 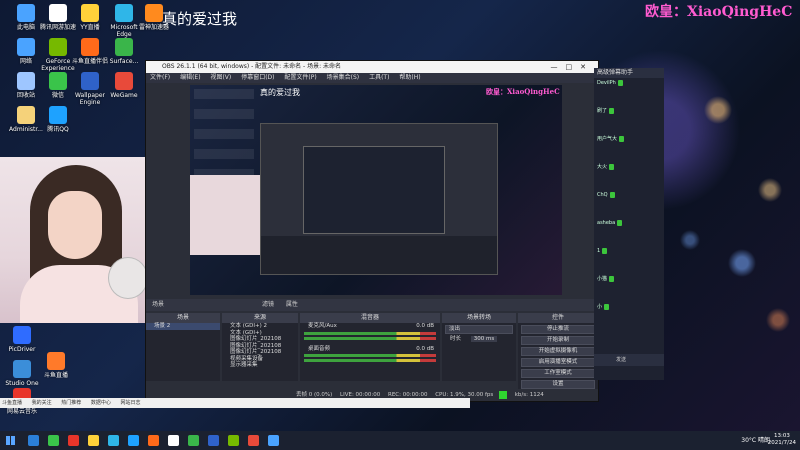 What do you see at coordinates (183, 352) in the screenshot?
I see `scenes-dock: 场景 2` at bounding box center [183, 352].